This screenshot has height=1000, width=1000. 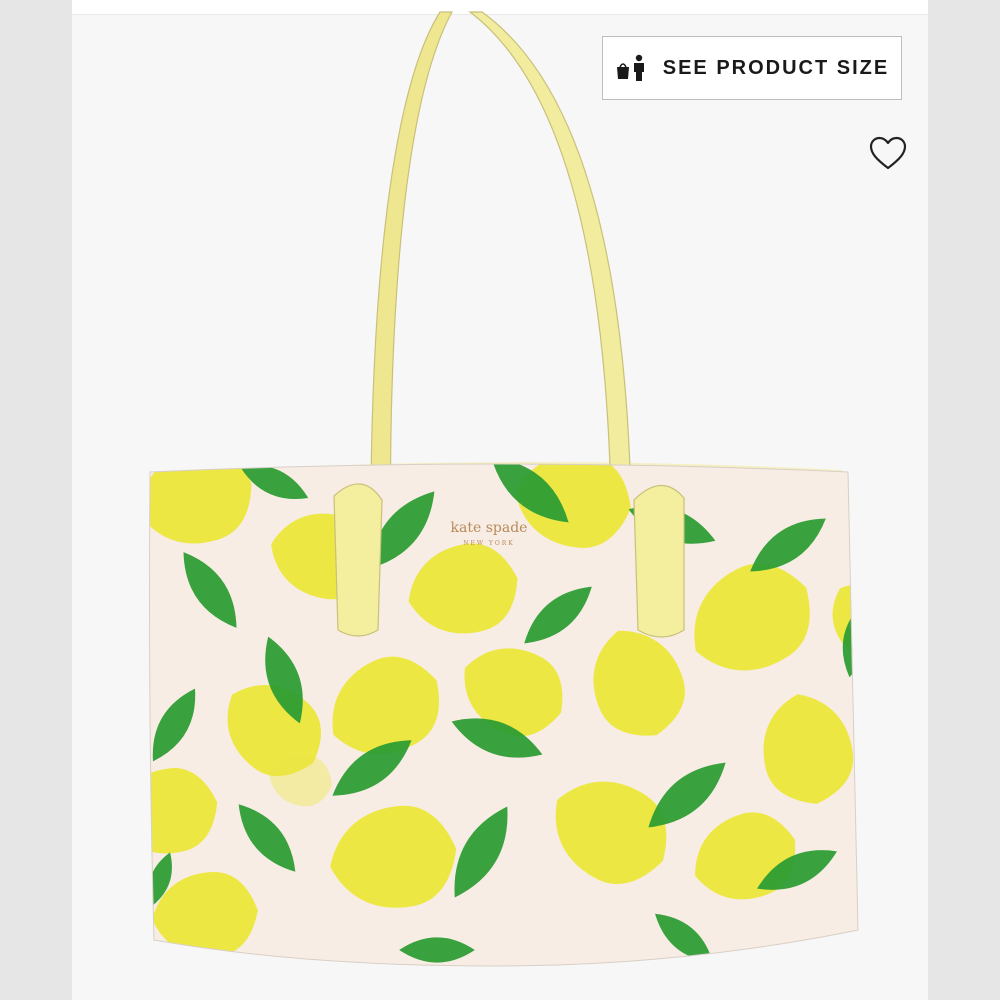 I want to click on see-product-size-button: SEE PRODUCT SIZE, so click(x=752, y=68).